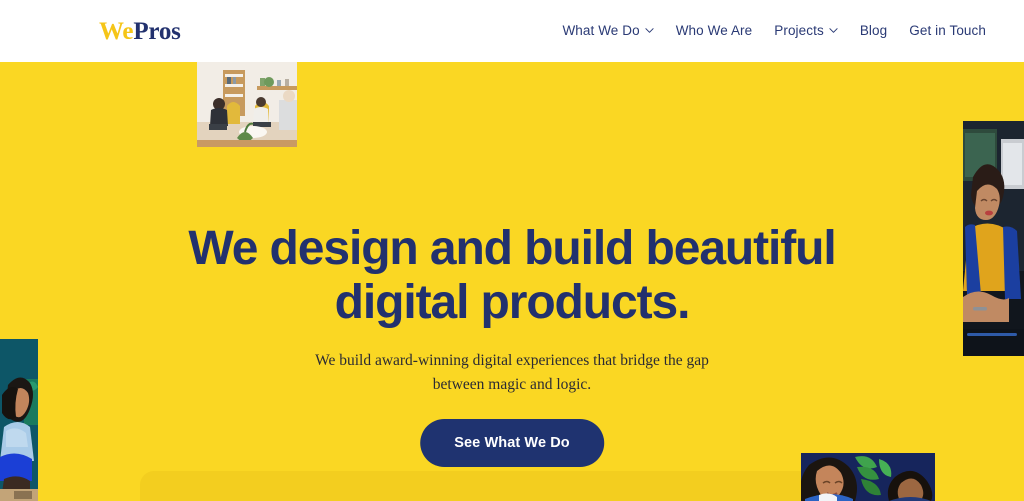 The width and height of the screenshot is (1024, 501). I want to click on logo-text-pros: Pros, so click(157, 31).